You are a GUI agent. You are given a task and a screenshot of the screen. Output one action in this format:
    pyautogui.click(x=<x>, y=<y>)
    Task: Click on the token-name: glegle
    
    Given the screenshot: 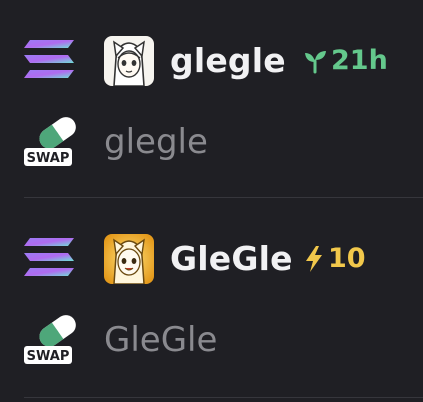 What is the action you would take?
    pyautogui.click(x=228, y=61)
    